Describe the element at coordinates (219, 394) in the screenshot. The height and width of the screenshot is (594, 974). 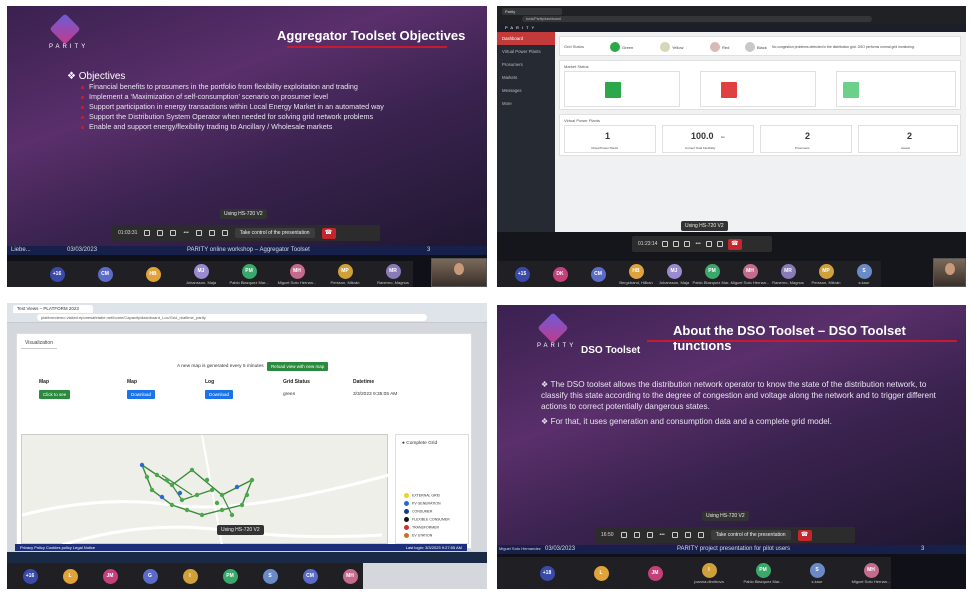
I see `download-log-button: Download` at that location.